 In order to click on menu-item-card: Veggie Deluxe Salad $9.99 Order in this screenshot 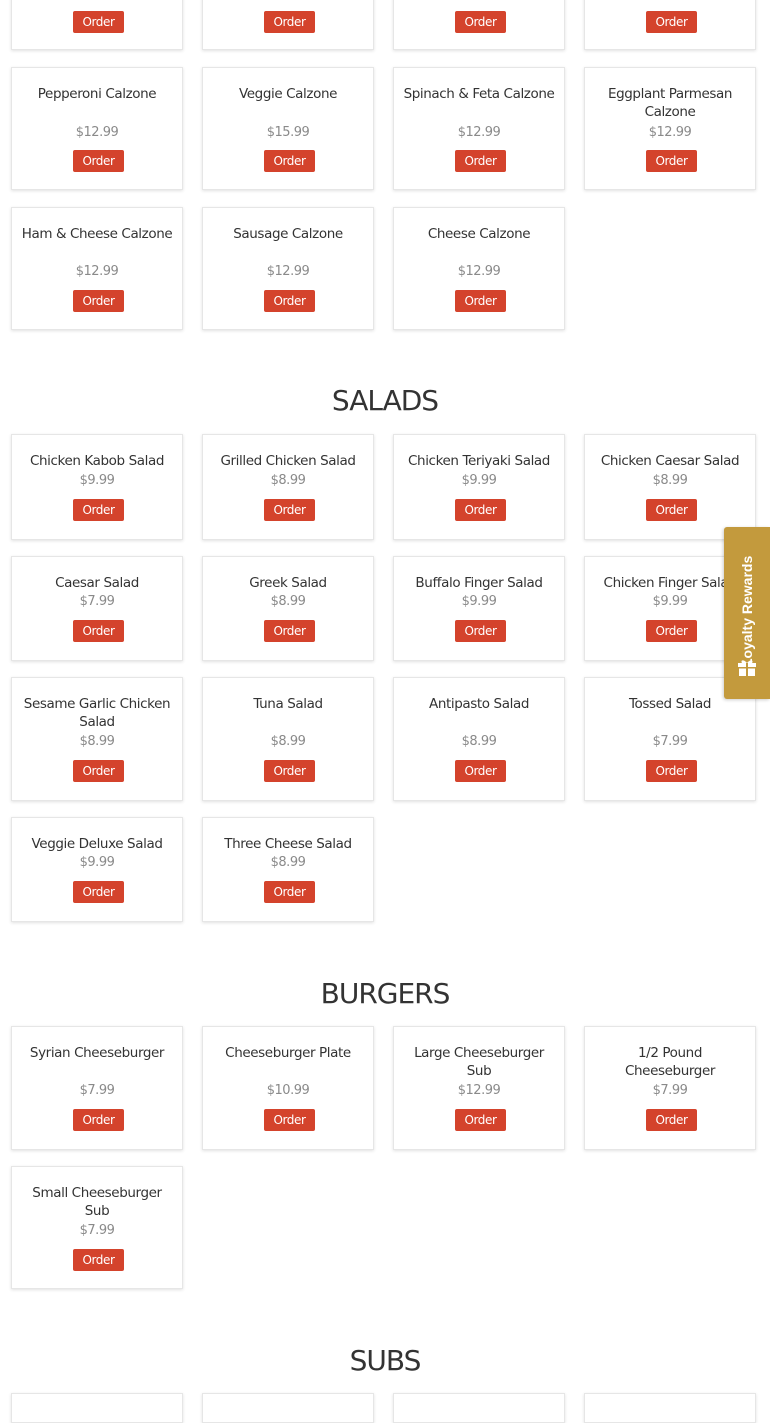, I will do `click(97, 869)`.